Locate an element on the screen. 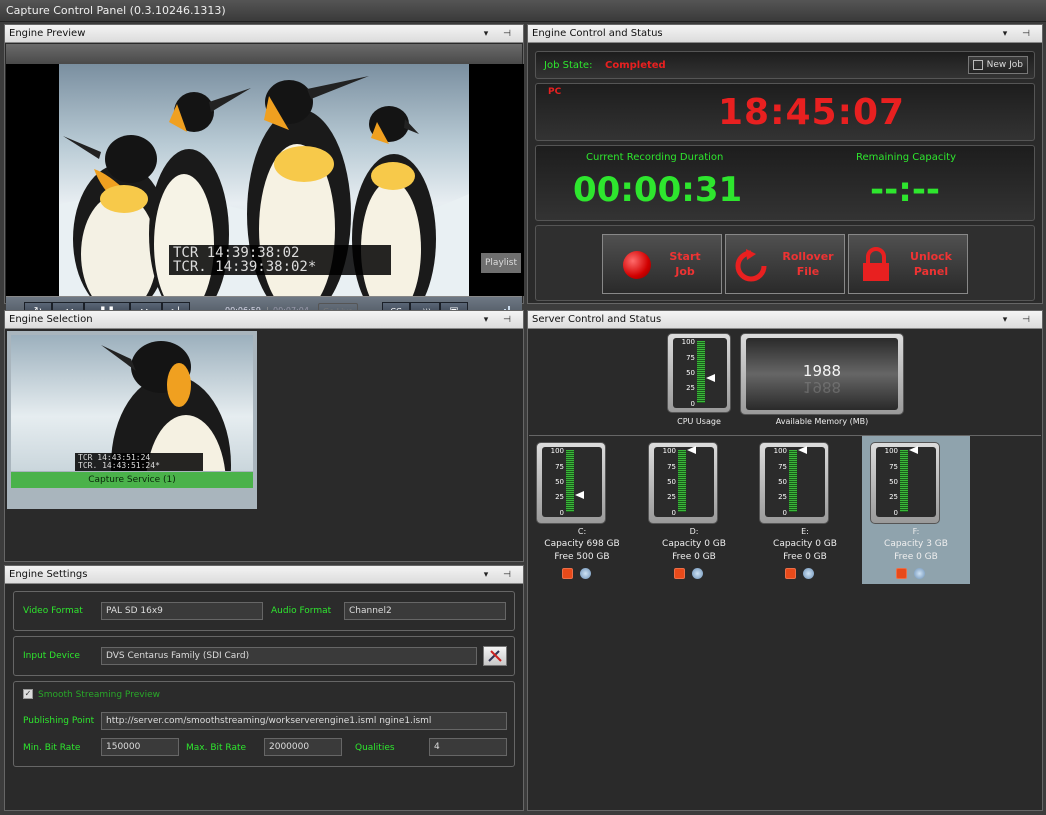 This screenshot has width=1046, height=815. cpu-gauge-marker is located at coordinates (710, 378).